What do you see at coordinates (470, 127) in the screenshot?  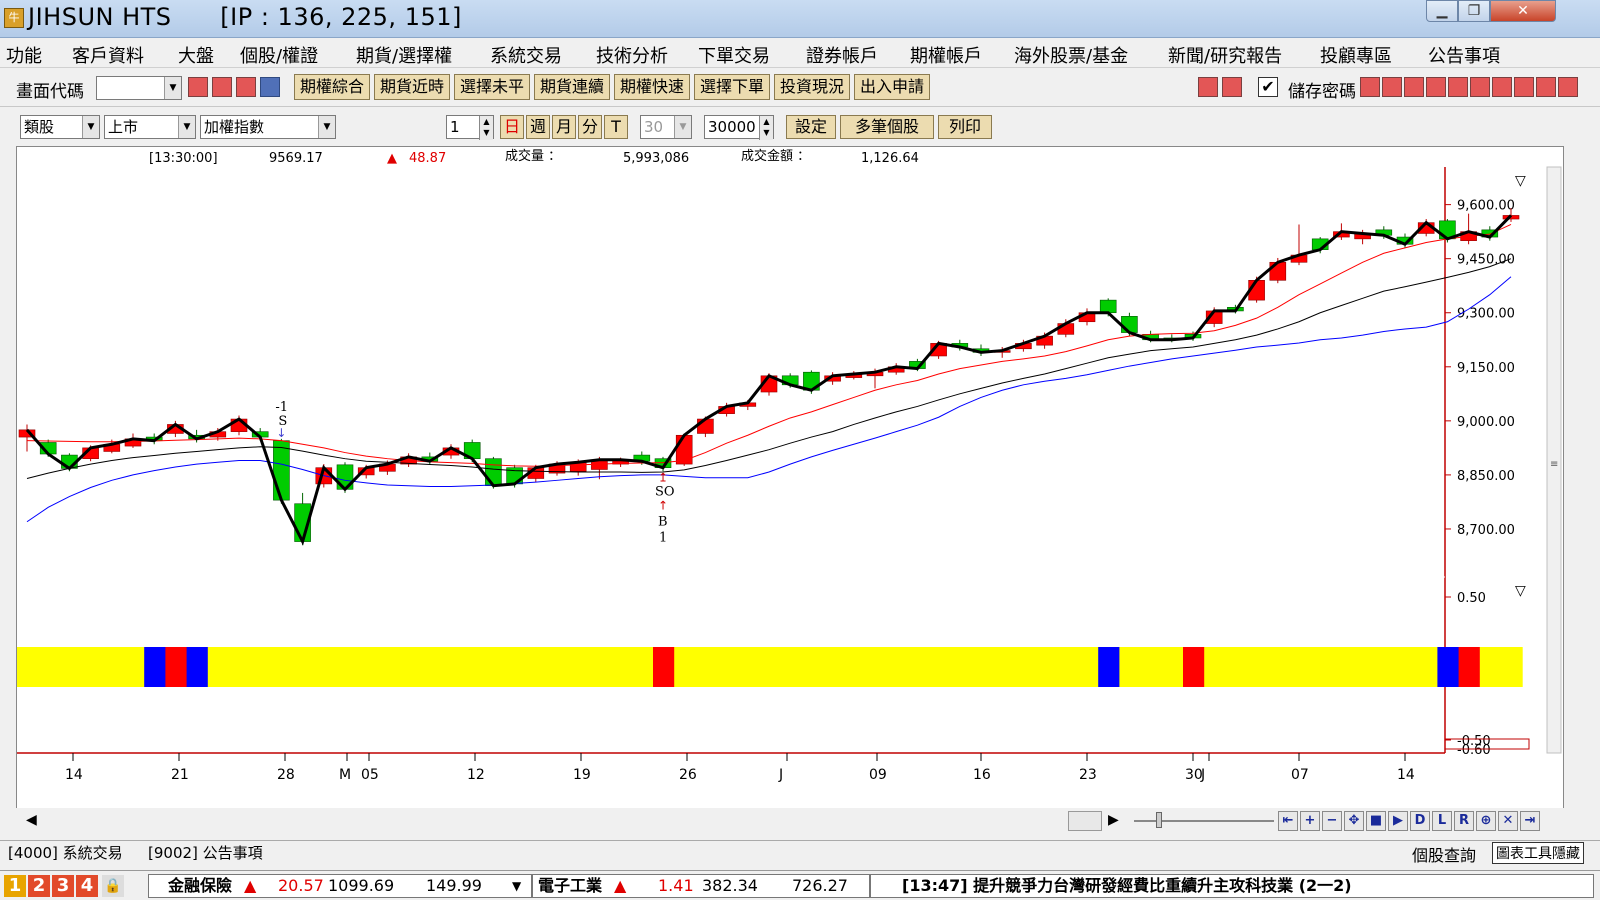 I see `period-count-spinner: 1 ▲ ▼` at bounding box center [470, 127].